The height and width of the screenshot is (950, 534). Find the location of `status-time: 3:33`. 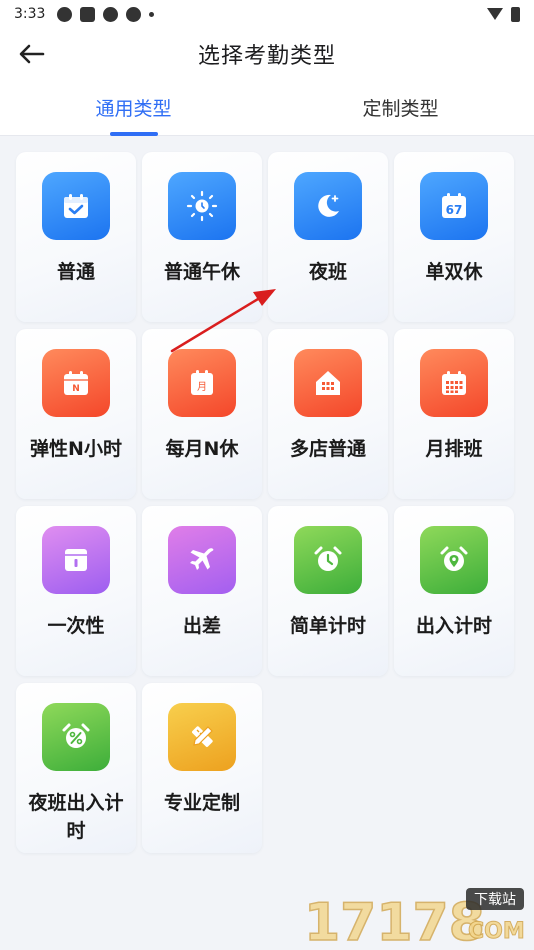

status-time: 3:33 is located at coordinates (30, 14).